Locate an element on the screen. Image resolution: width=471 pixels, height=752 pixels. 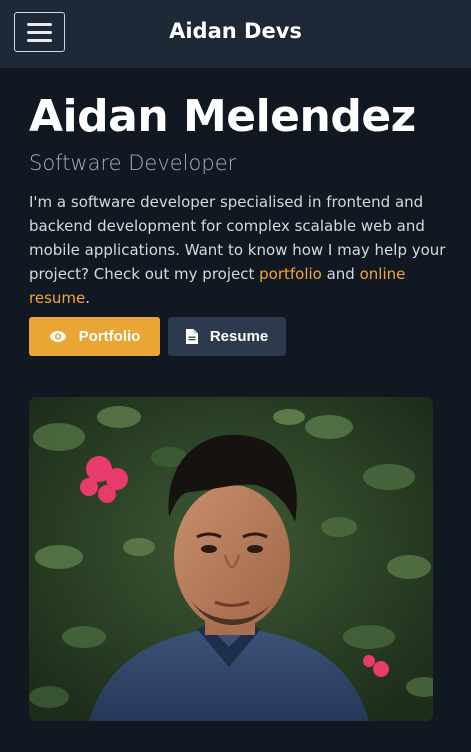
bio-suffix: . is located at coordinates (88, 298).